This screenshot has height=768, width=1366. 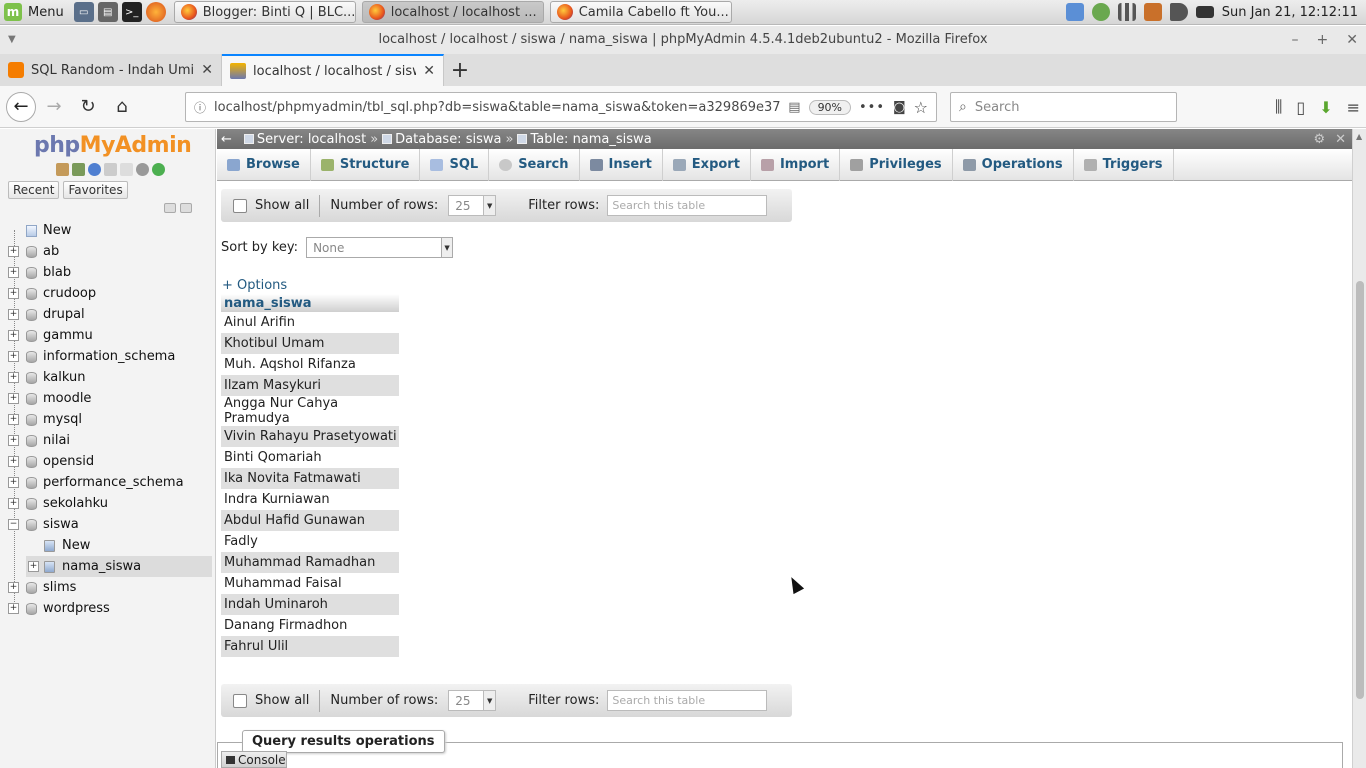 I want to click on tree-db-wordpress: + wordpress, so click(x=107, y=608).